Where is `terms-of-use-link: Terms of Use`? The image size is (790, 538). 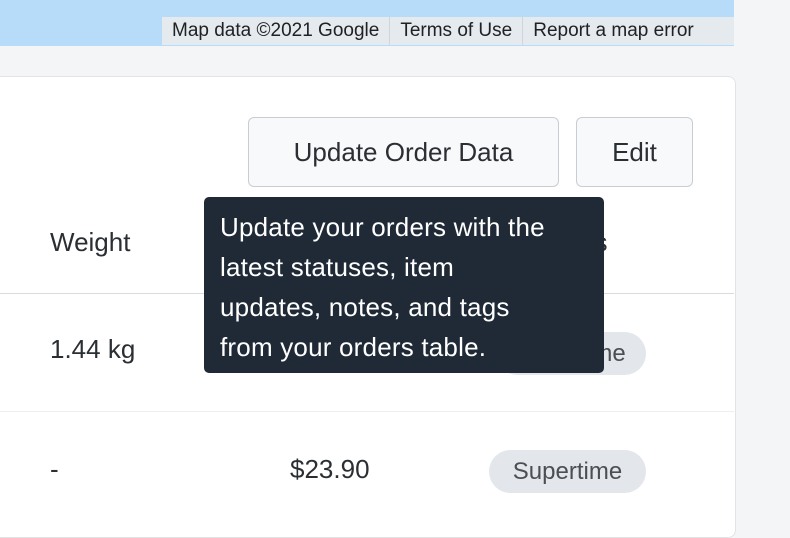 terms-of-use-link: Terms of Use is located at coordinates (455, 31).